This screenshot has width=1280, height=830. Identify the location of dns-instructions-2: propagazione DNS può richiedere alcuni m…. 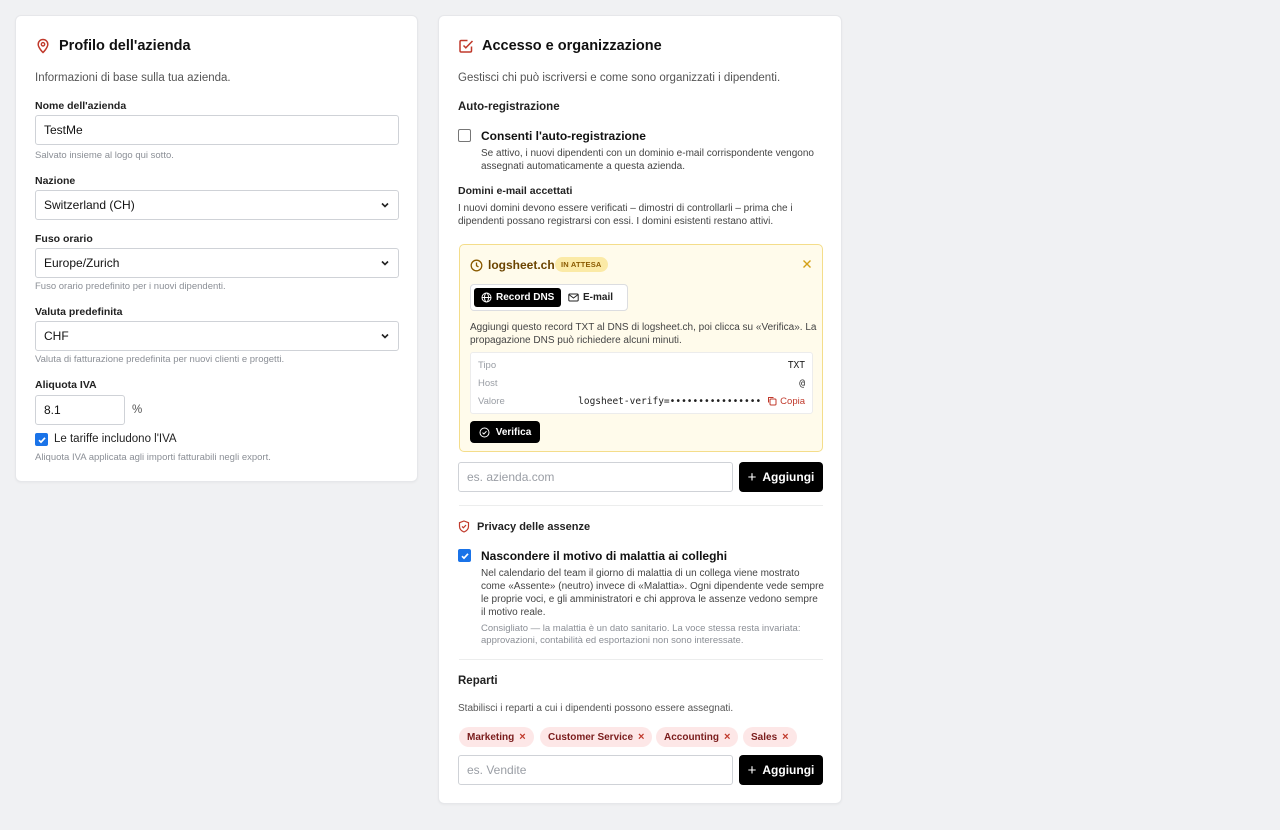
(576, 340).